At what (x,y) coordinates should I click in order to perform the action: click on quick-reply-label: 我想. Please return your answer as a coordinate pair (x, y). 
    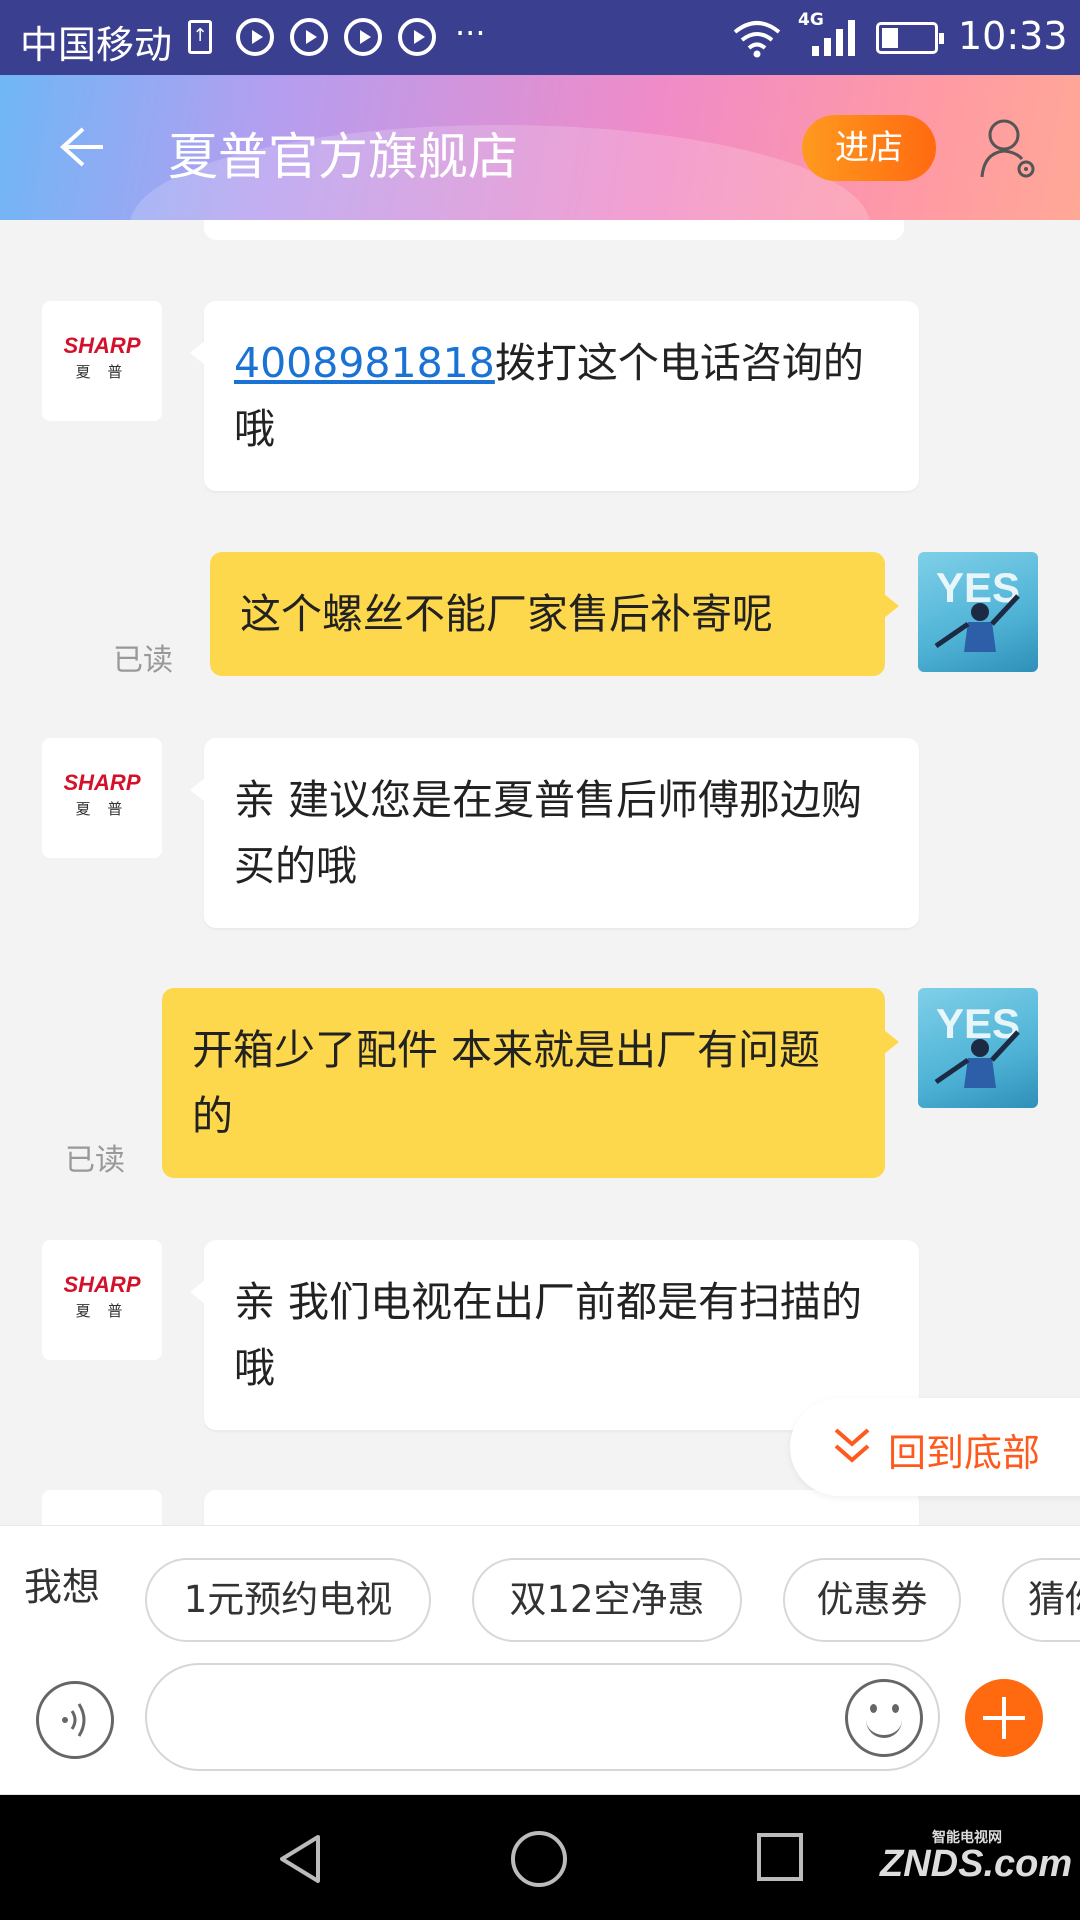
    Looking at the image, I should click on (62, 1587).